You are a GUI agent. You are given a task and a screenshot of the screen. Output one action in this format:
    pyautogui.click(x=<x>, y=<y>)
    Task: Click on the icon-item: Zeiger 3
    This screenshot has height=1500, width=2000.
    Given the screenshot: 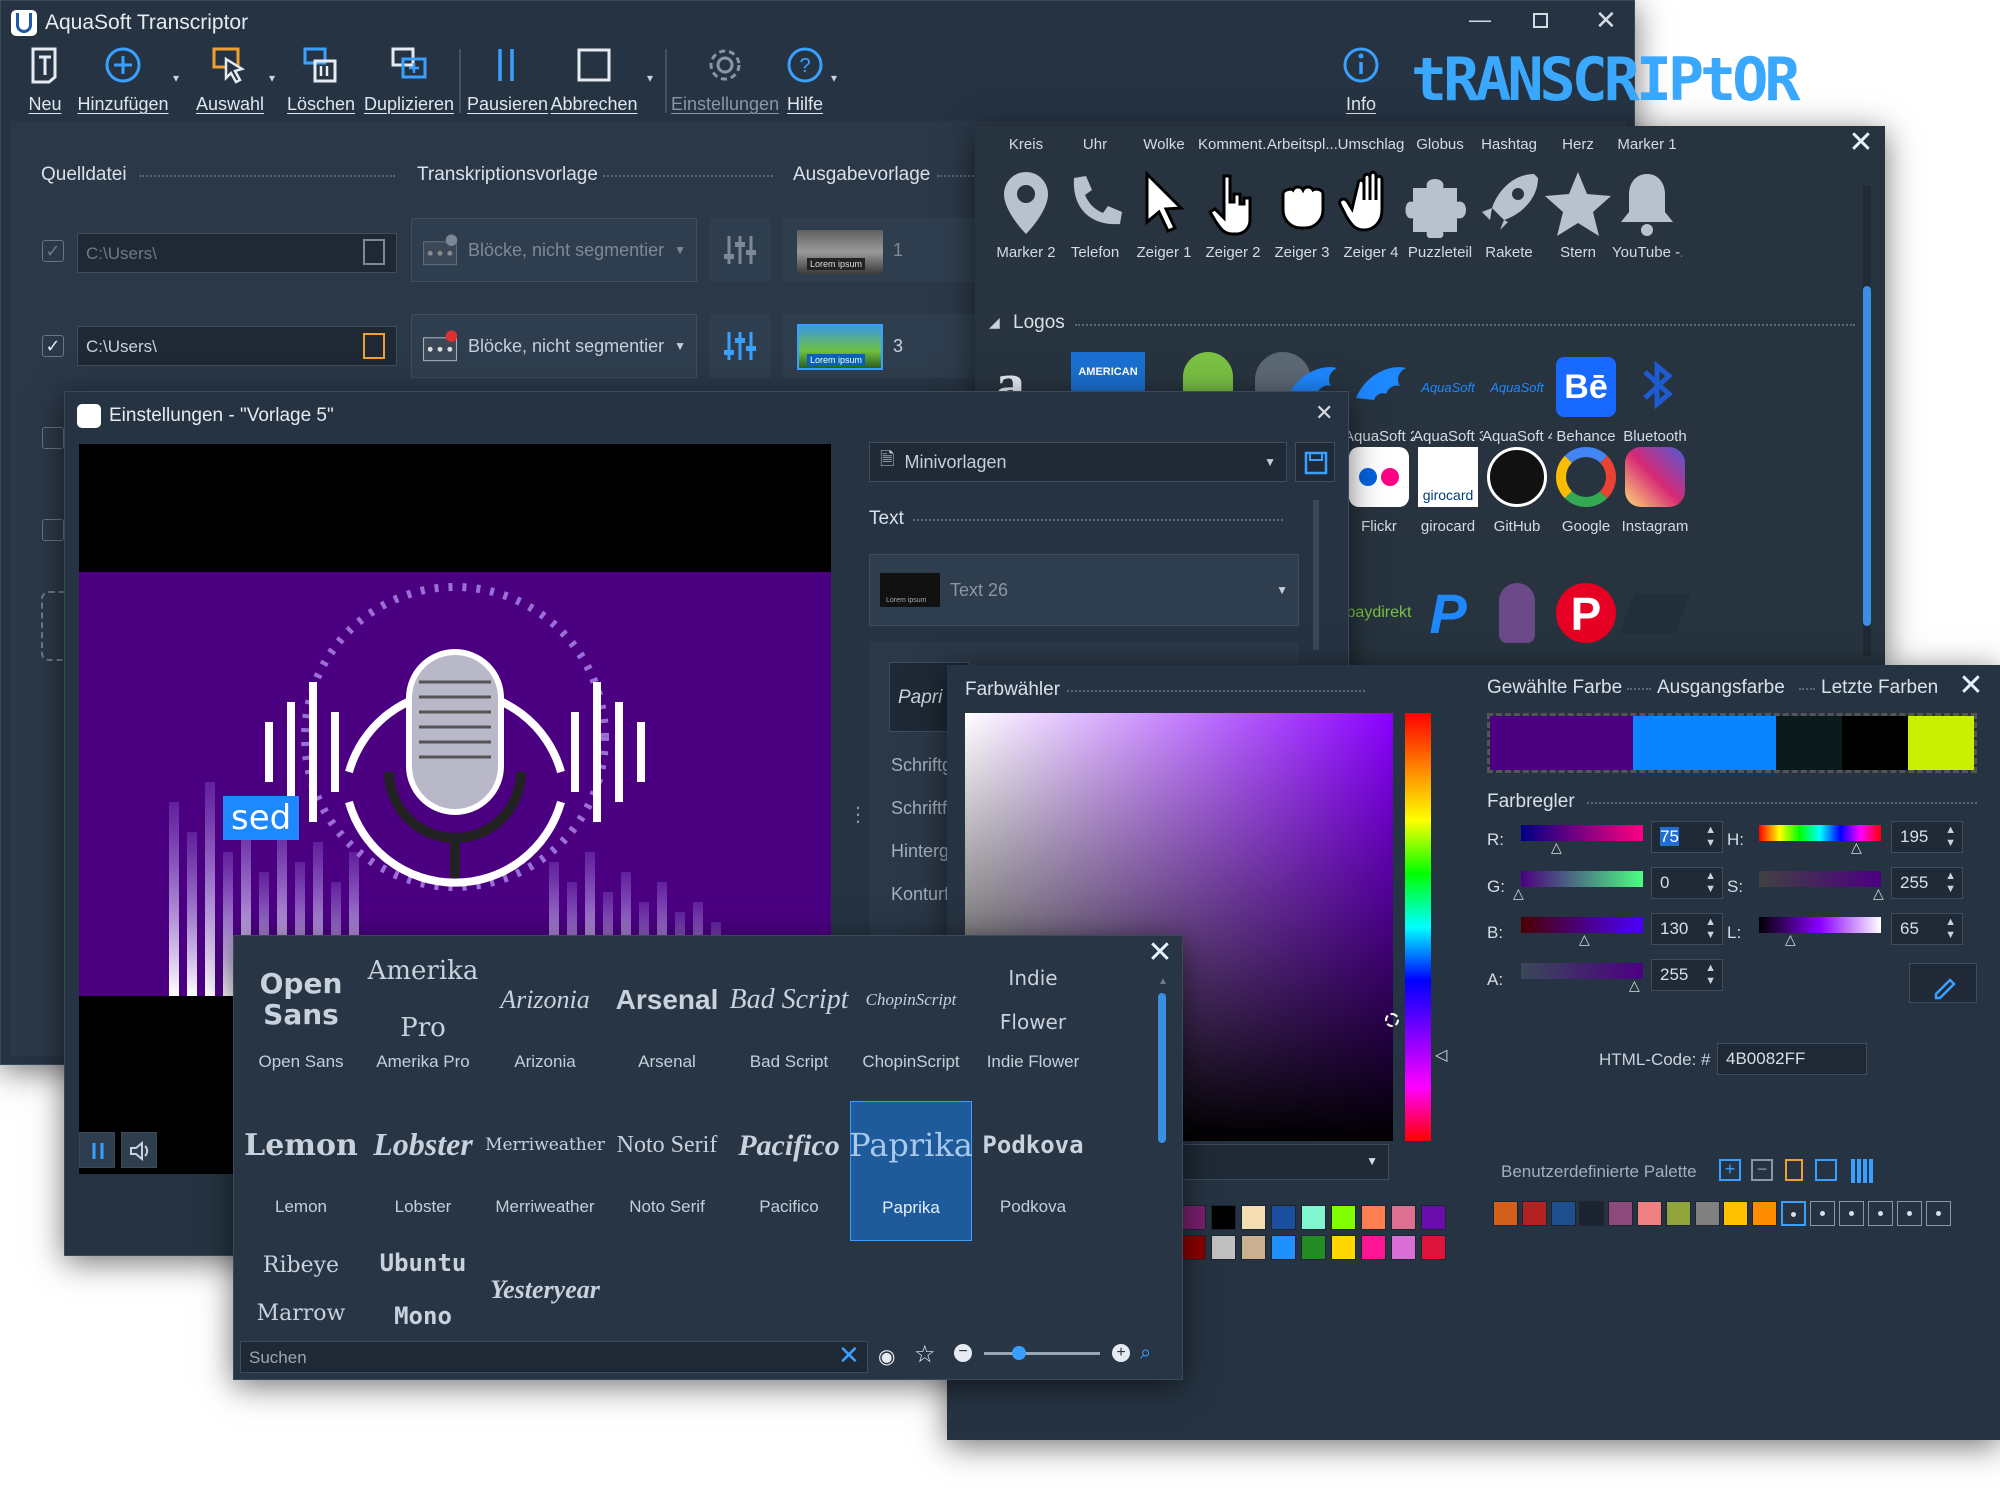 What is the action you would take?
    pyautogui.click(x=1302, y=214)
    